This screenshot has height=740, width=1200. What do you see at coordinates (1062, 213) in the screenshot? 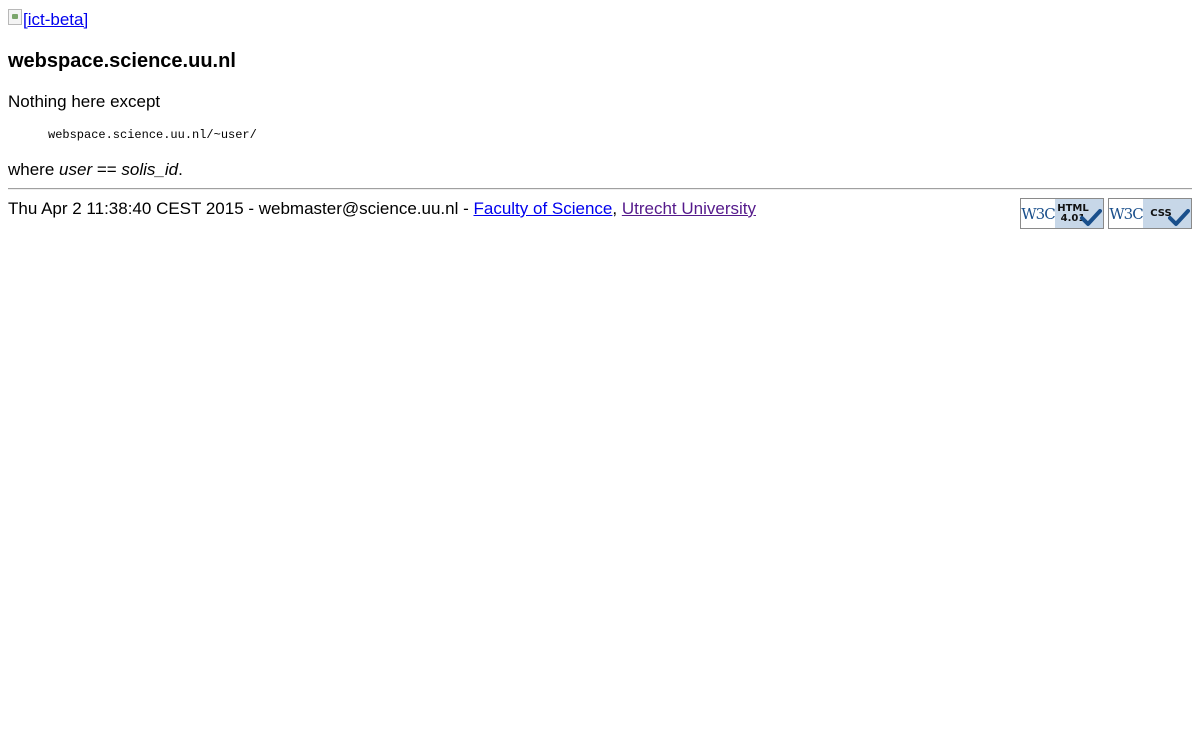
I see `w3c-html-badge: W3C HTML 4.01` at bounding box center [1062, 213].